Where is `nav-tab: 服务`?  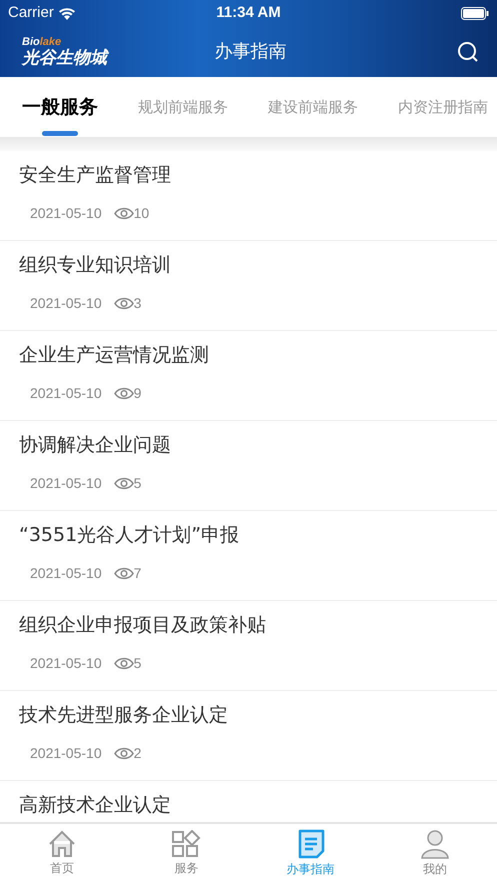 nav-tab: 服务 is located at coordinates (186, 853).